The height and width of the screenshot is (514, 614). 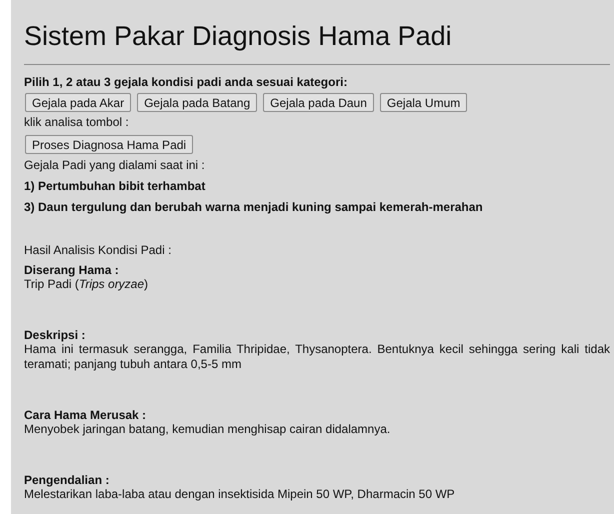 What do you see at coordinates (87, 284) in the screenshot?
I see `result-text: Trip Padi (Trips oryzae)` at bounding box center [87, 284].